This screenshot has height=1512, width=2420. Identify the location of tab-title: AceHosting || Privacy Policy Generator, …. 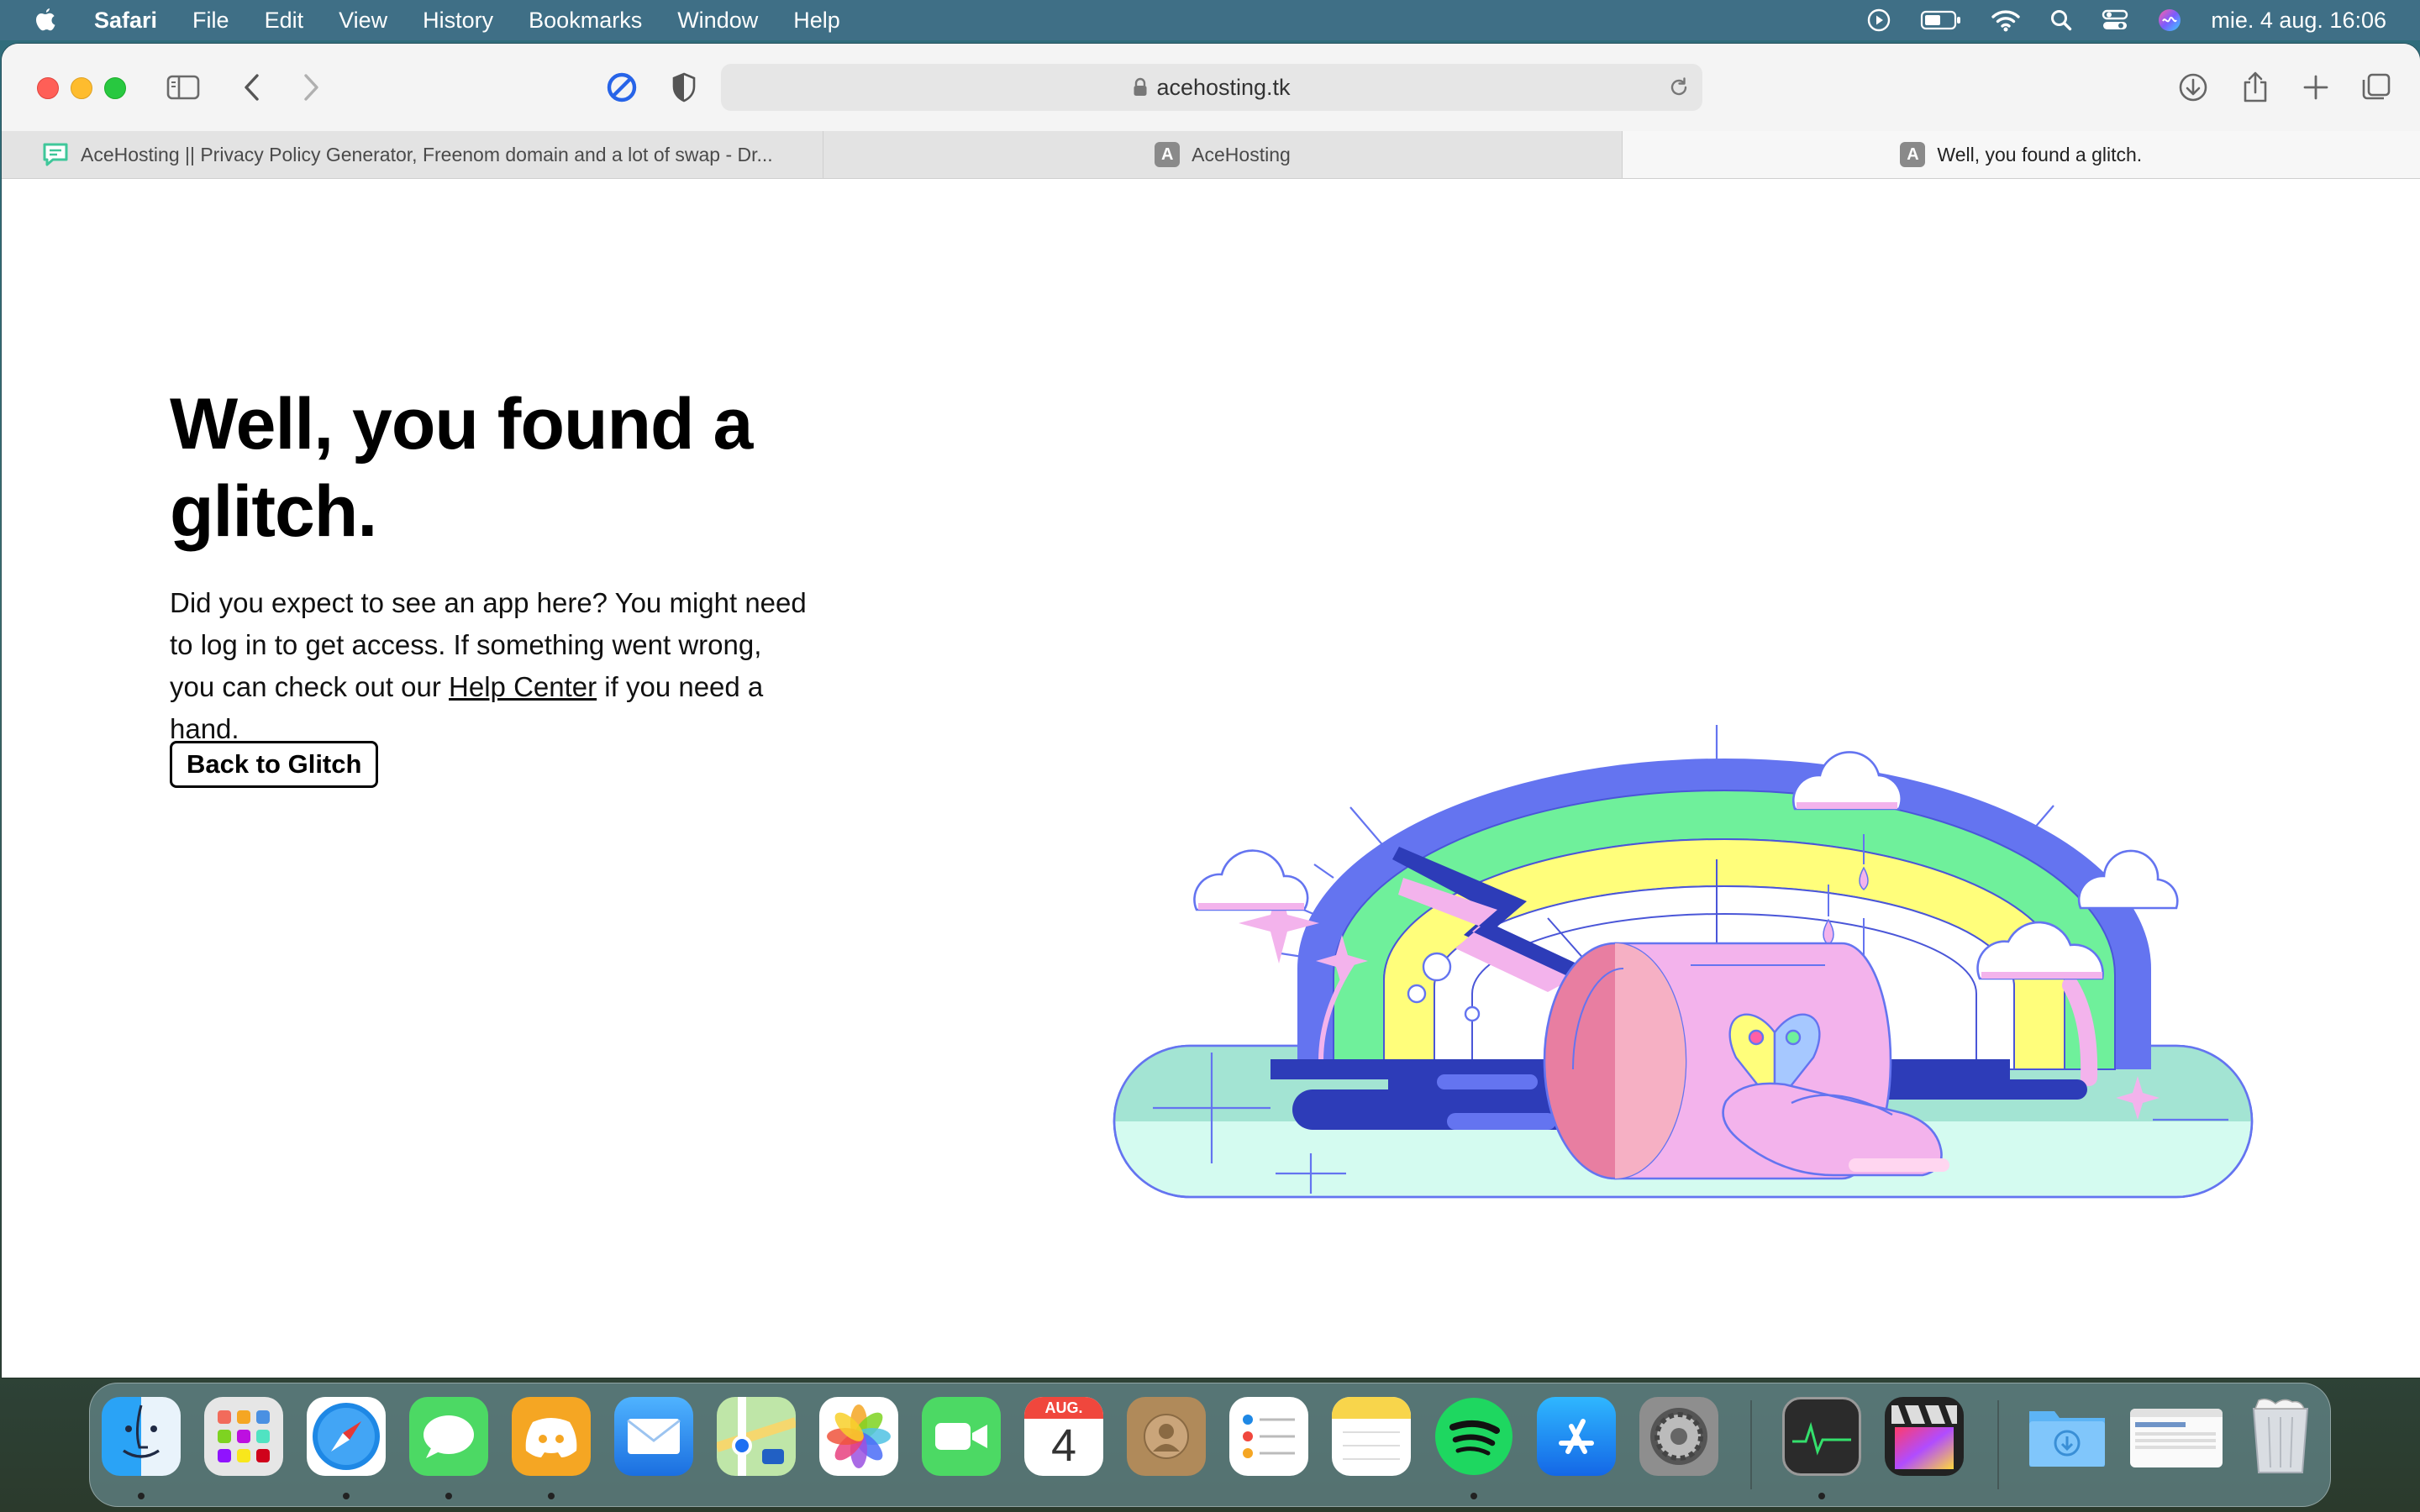
(427, 154).